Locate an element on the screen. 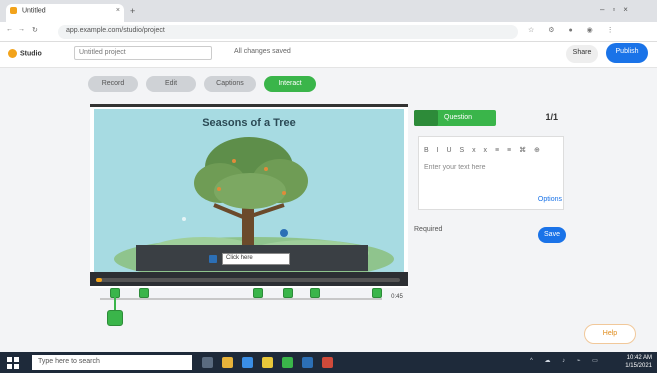 This screenshot has height=373, width=657. clock-time: 10:42 AM is located at coordinates (639, 358).